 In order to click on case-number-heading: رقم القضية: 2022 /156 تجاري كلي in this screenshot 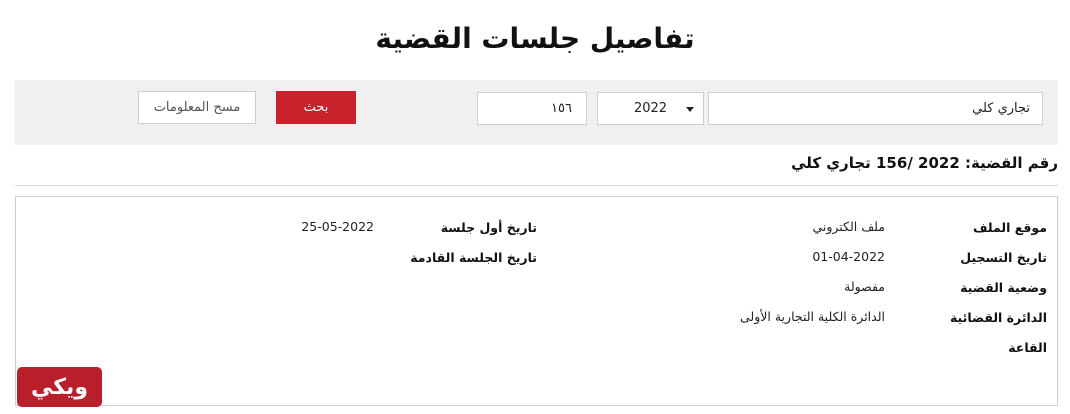, I will do `click(924, 163)`.